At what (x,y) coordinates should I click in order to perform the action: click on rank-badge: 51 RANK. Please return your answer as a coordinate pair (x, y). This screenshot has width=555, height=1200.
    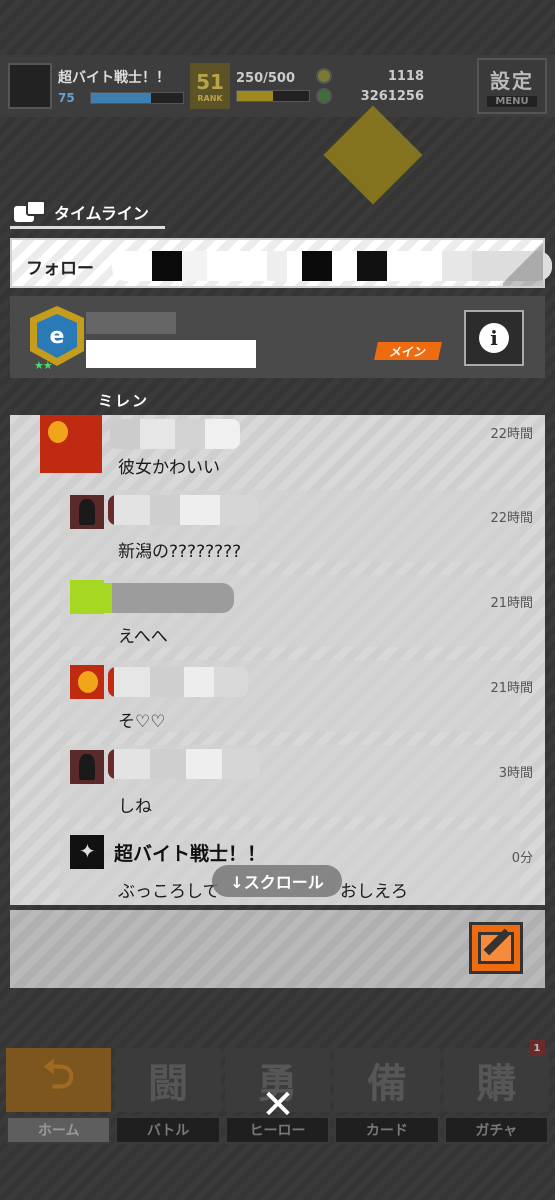
    Looking at the image, I should click on (210, 86).